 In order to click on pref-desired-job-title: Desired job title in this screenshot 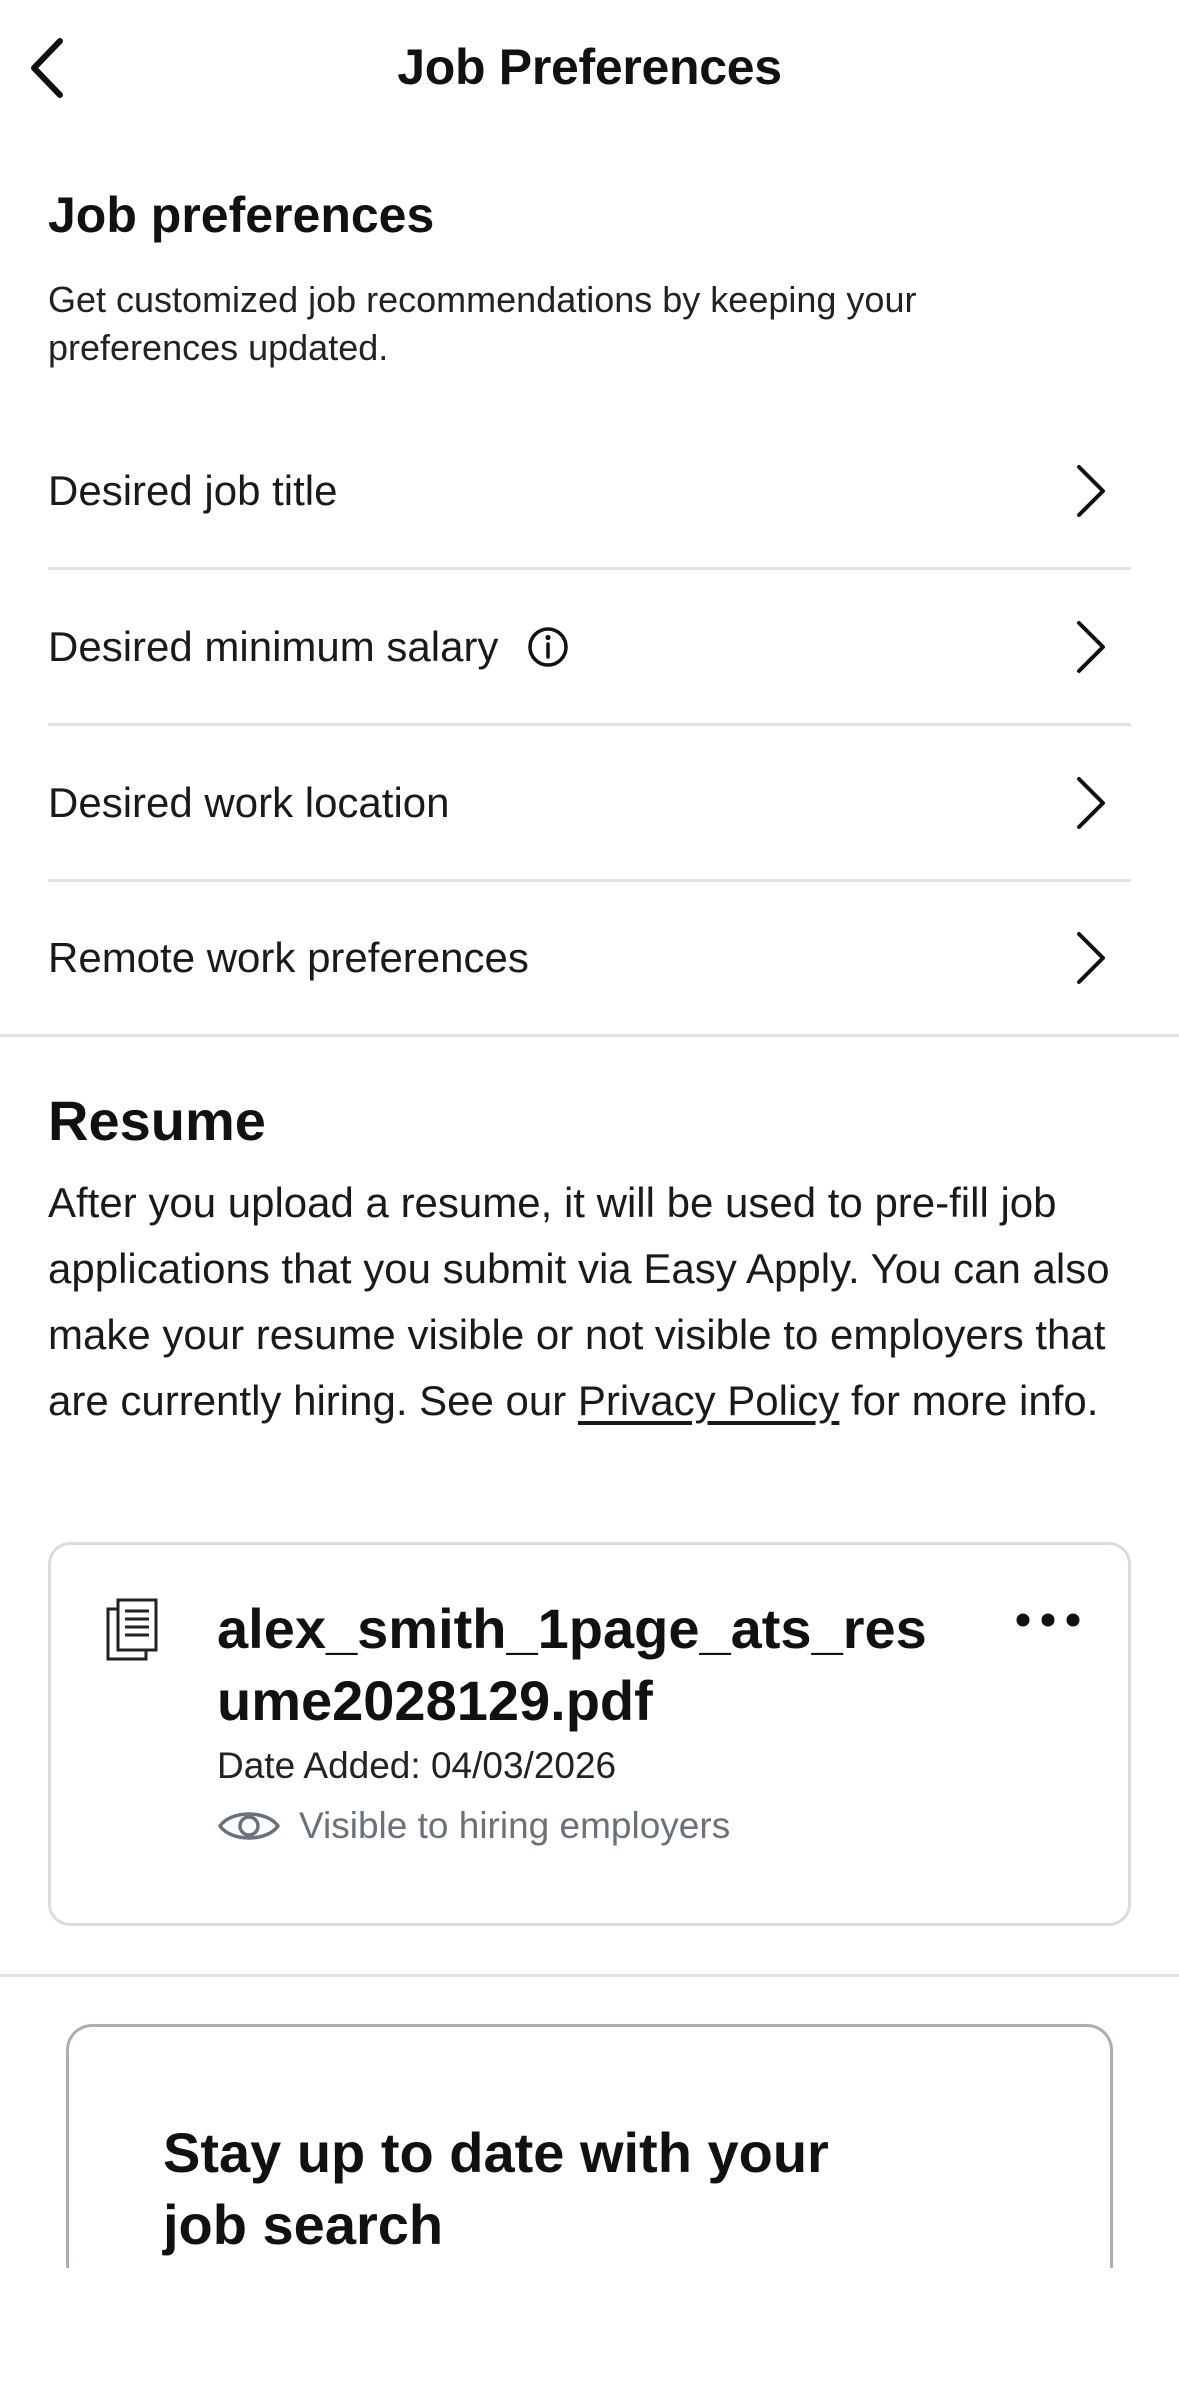, I will do `click(589, 492)`.